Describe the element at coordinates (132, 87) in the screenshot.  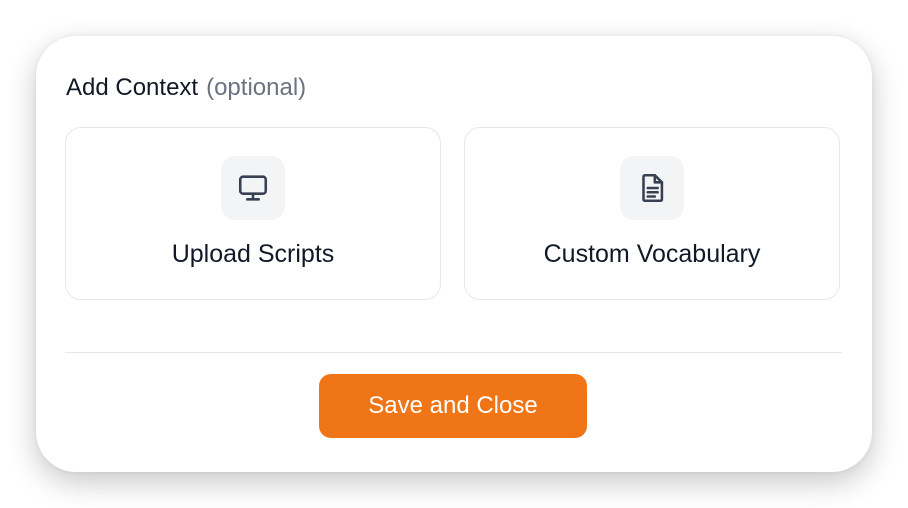
I see `dialog-title-text: Add Context` at that location.